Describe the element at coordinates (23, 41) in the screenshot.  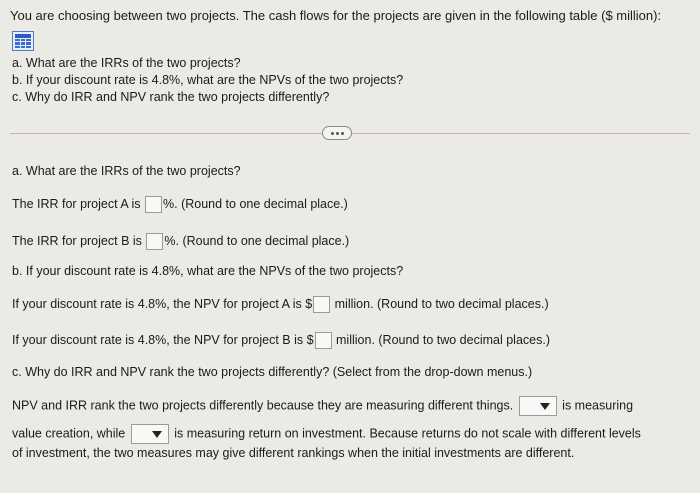
I see `table-grid-icon` at that location.